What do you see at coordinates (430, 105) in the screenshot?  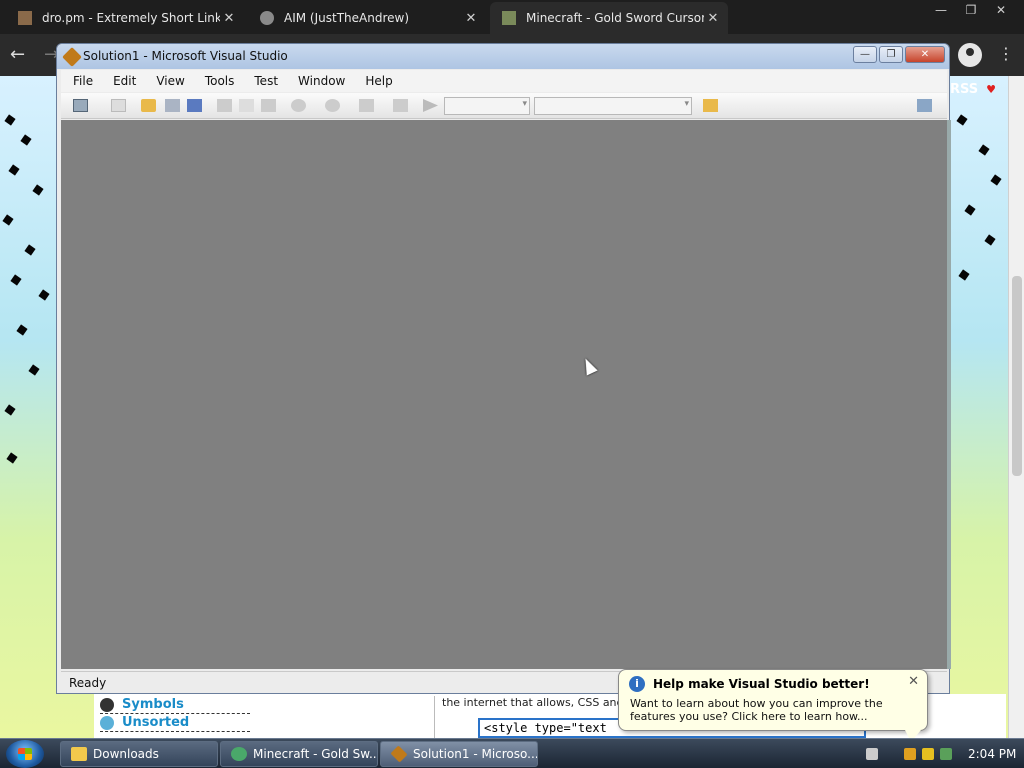 I see `start-debugging-icon` at bounding box center [430, 105].